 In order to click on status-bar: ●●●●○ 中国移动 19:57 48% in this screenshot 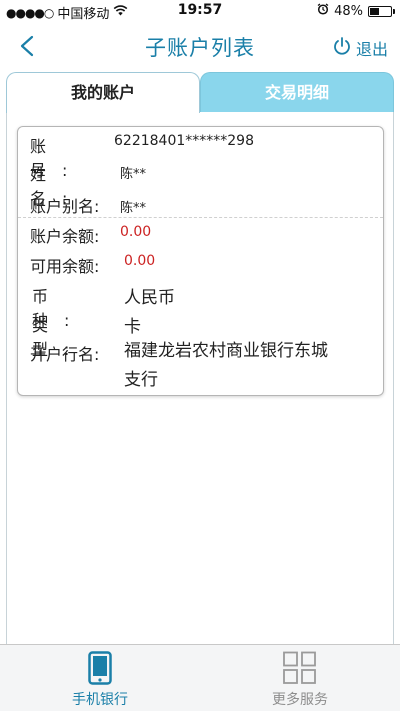, I will do `click(200, 11)`.